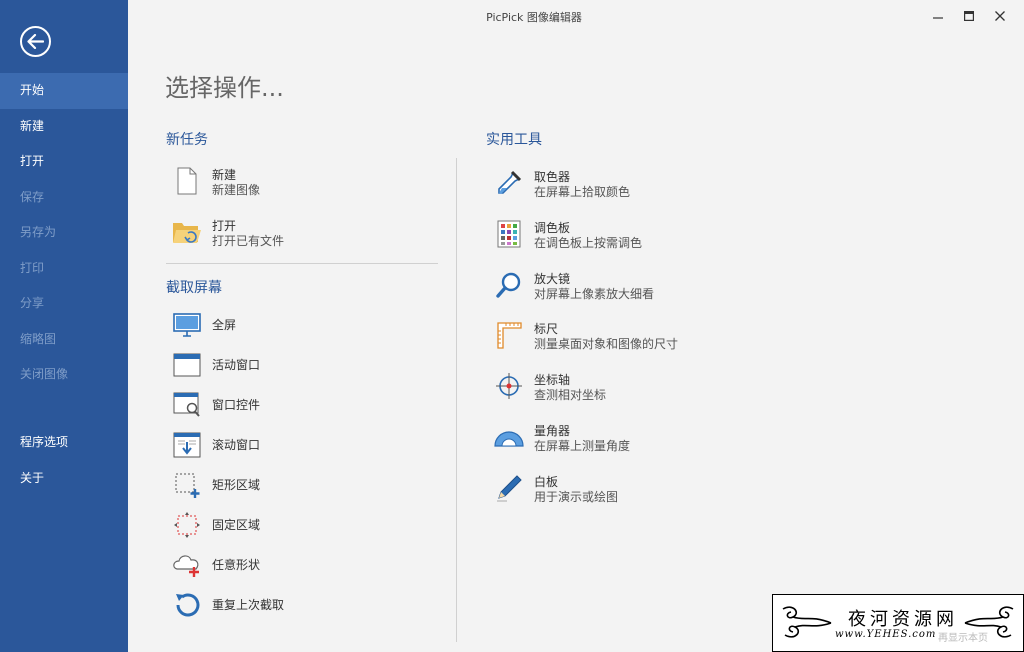  Describe the element at coordinates (302, 263) in the screenshot. I see `section-divider` at that location.